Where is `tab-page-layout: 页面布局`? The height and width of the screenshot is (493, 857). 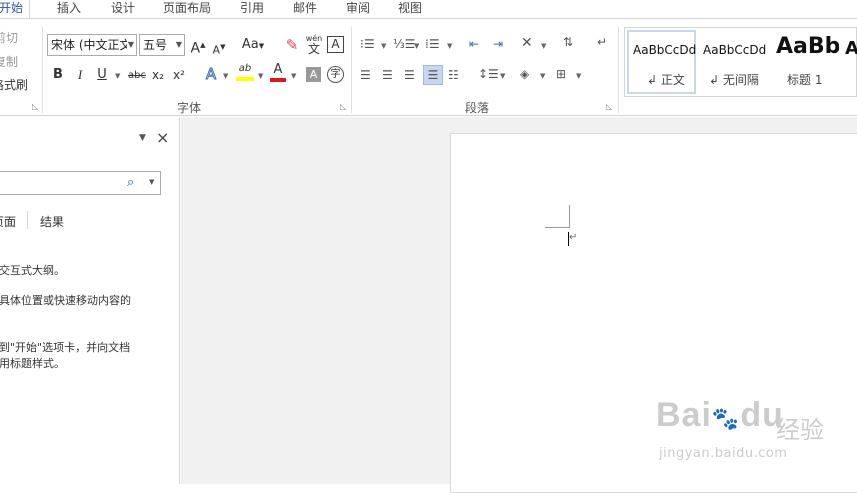
tab-page-layout: 页面布局 is located at coordinates (187, 9).